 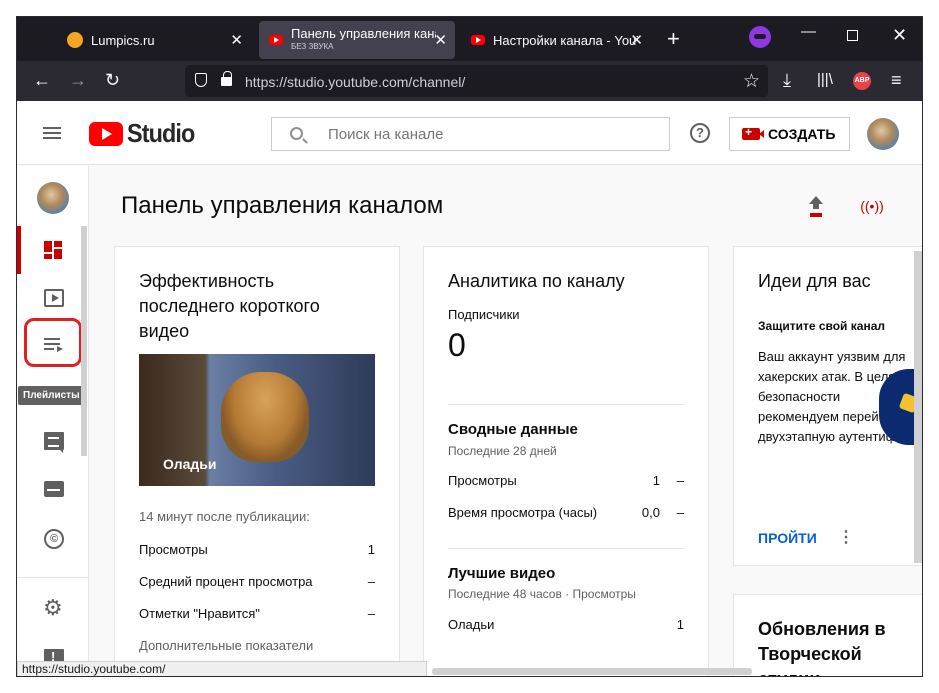 I want to click on lock-icon, so click(x=226, y=78).